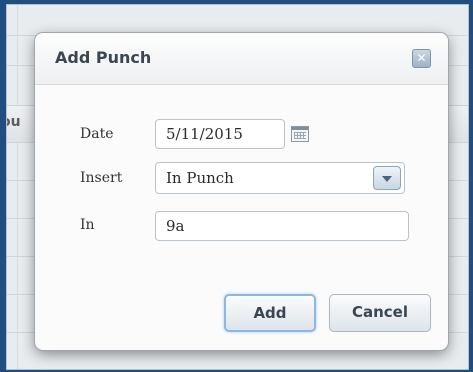 This screenshot has width=473, height=372. What do you see at coordinates (421, 58) in the screenshot?
I see `close-icon: ✕` at bounding box center [421, 58].